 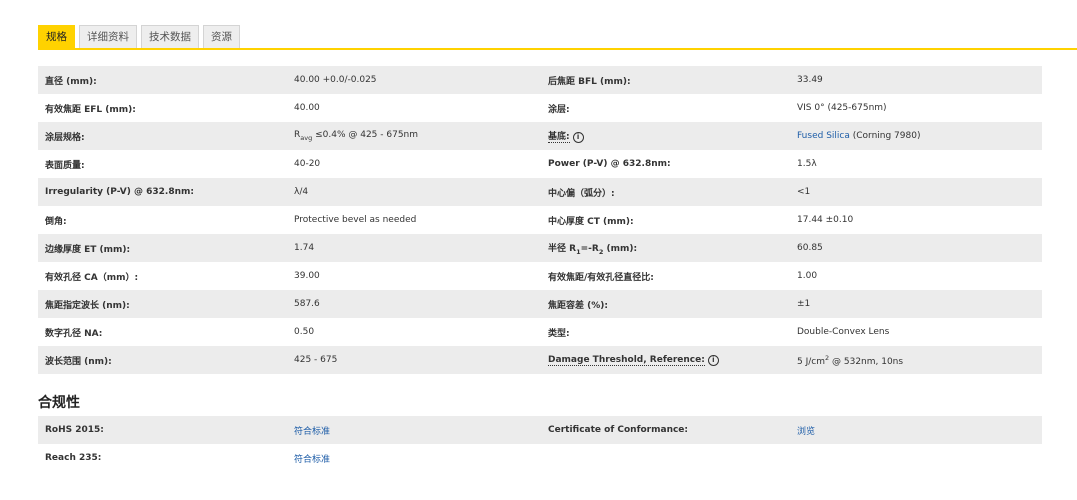 I want to click on table-row: Reach 235: 符合标准, so click(x=540, y=458).